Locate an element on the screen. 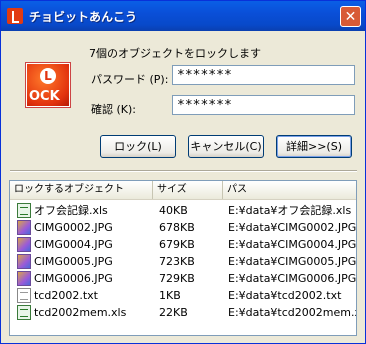 Image resolution: width=366 pixels, height=344 pixels. close-button: ✕ is located at coordinates (350, 16).